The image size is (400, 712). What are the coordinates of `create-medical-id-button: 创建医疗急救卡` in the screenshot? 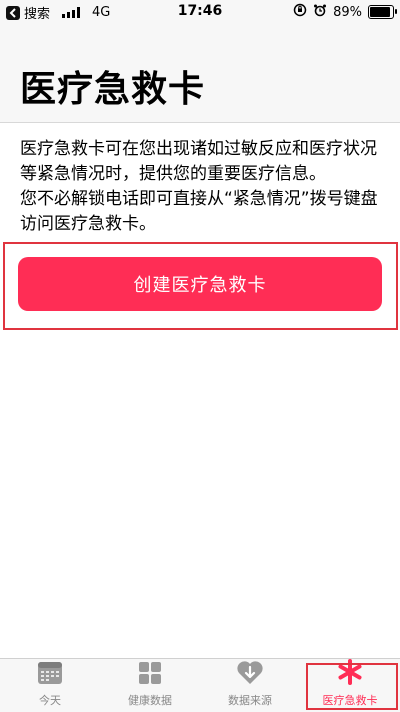 It's located at (200, 284).